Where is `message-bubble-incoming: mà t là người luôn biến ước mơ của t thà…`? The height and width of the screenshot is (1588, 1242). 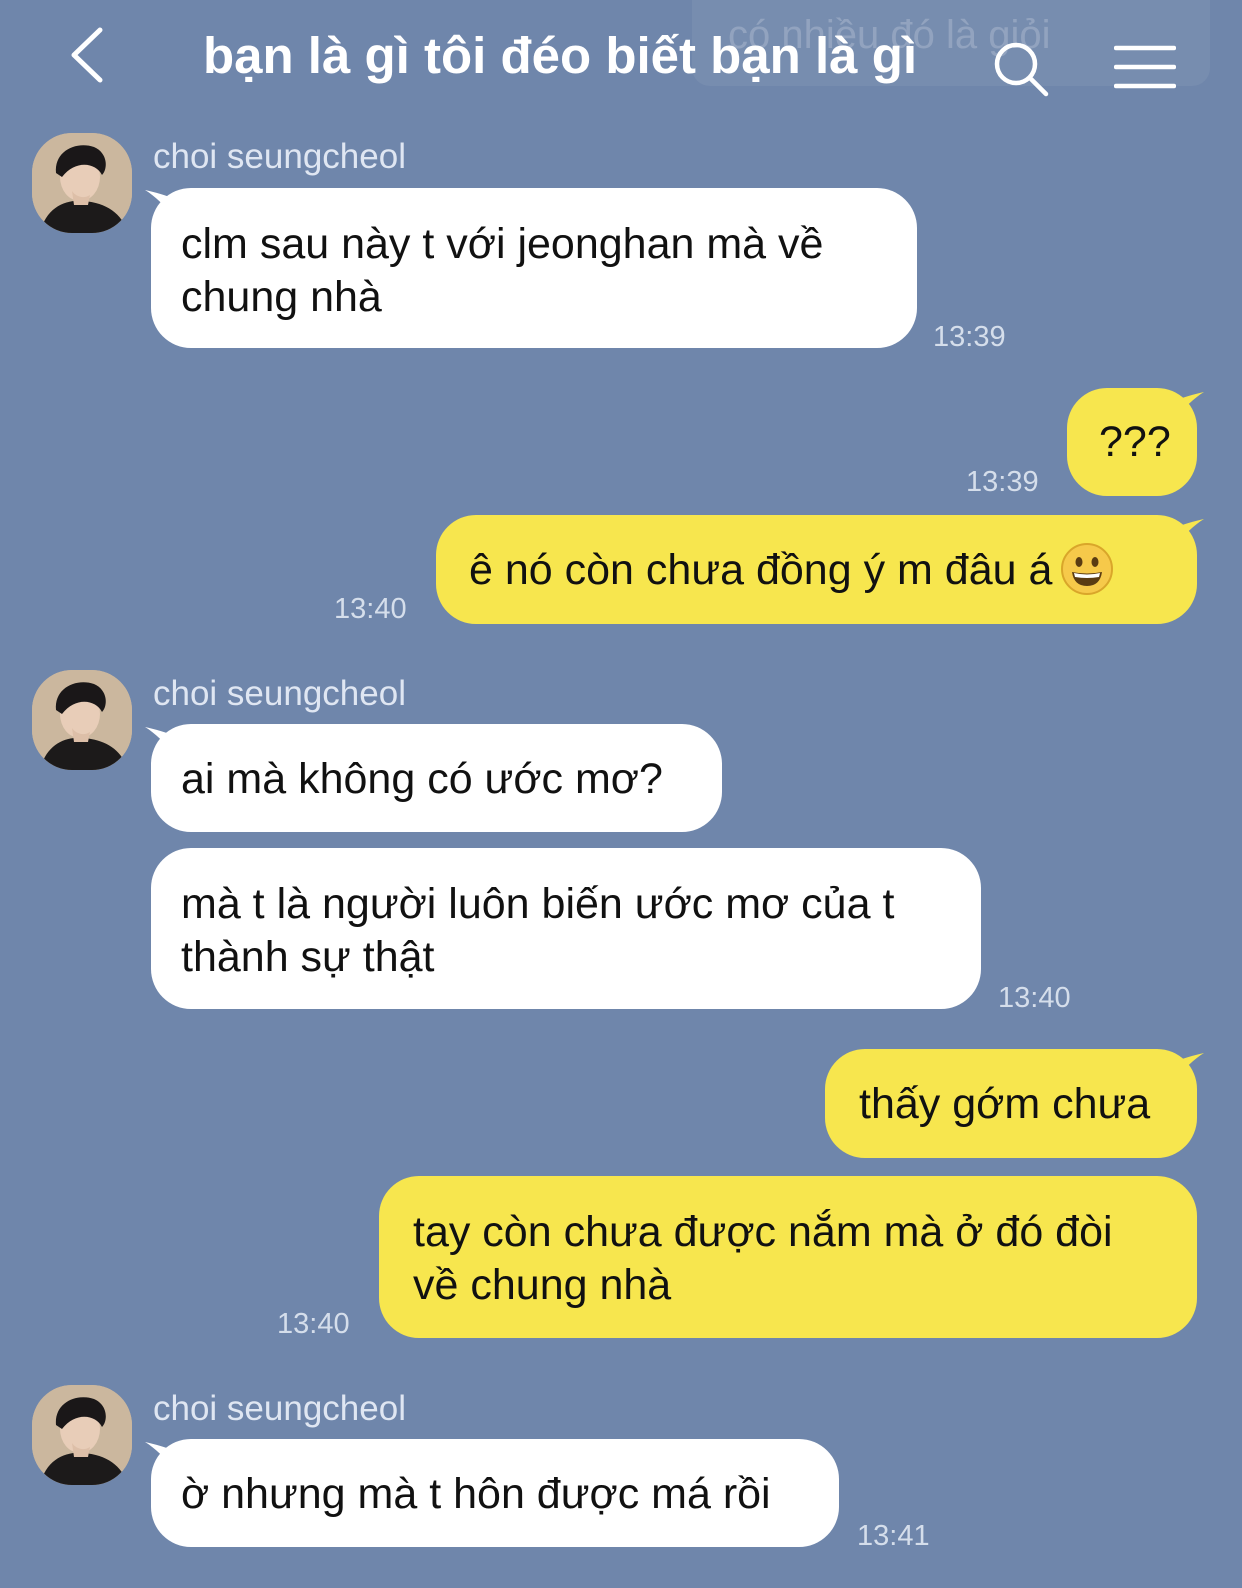
message-bubble-incoming: mà t là người luôn biến ước mơ của t thà… is located at coordinates (566, 928).